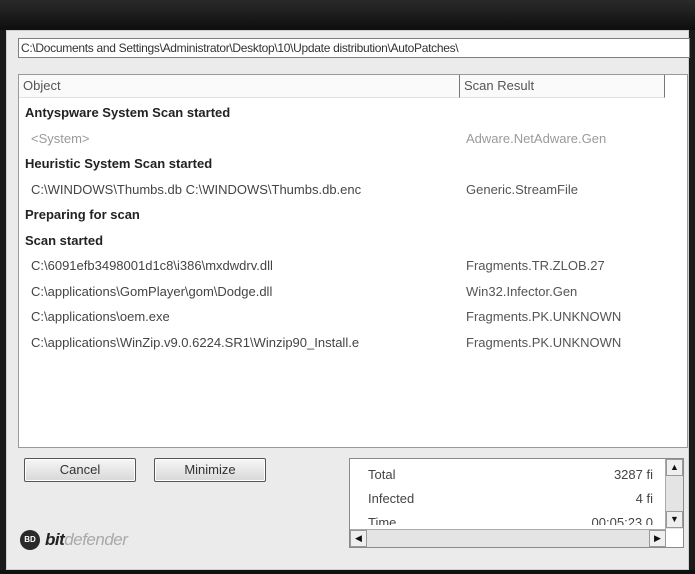  Describe the element at coordinates (64, 240) in the screenshot. I see `result-object: Scan started` at that location.